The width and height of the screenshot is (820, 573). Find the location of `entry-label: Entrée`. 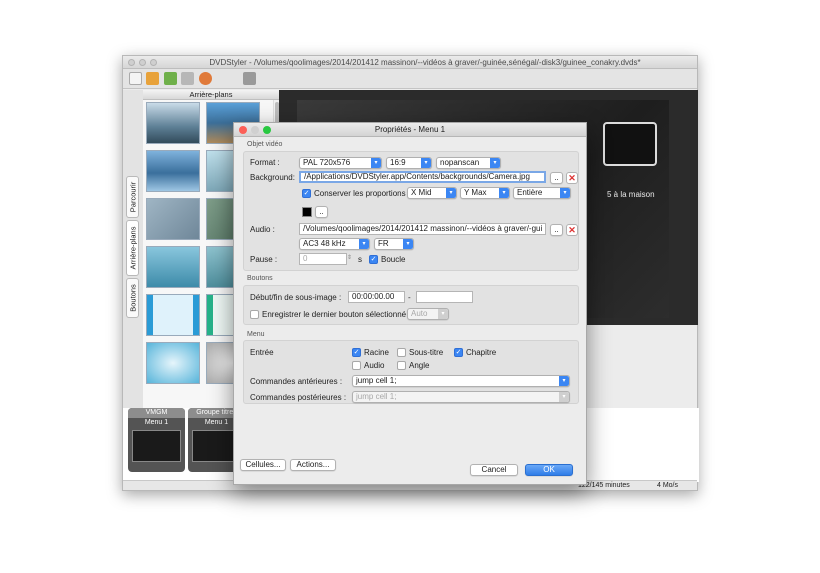

entry-label: Entrée is located at coordinates (262, 352).